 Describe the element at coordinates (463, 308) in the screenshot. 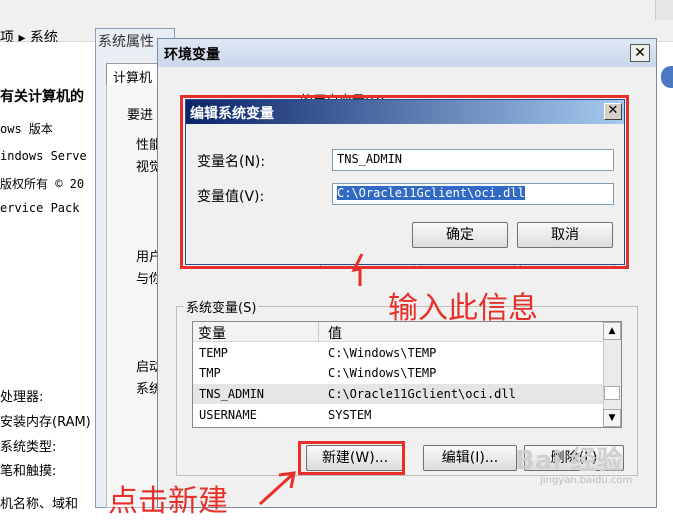

I see `annotation-enter-info: 输入此信息` at that location.